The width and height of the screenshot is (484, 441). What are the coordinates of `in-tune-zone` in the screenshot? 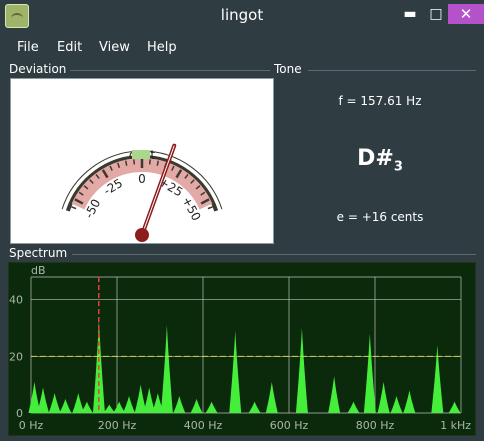 It's located at (141, 154).